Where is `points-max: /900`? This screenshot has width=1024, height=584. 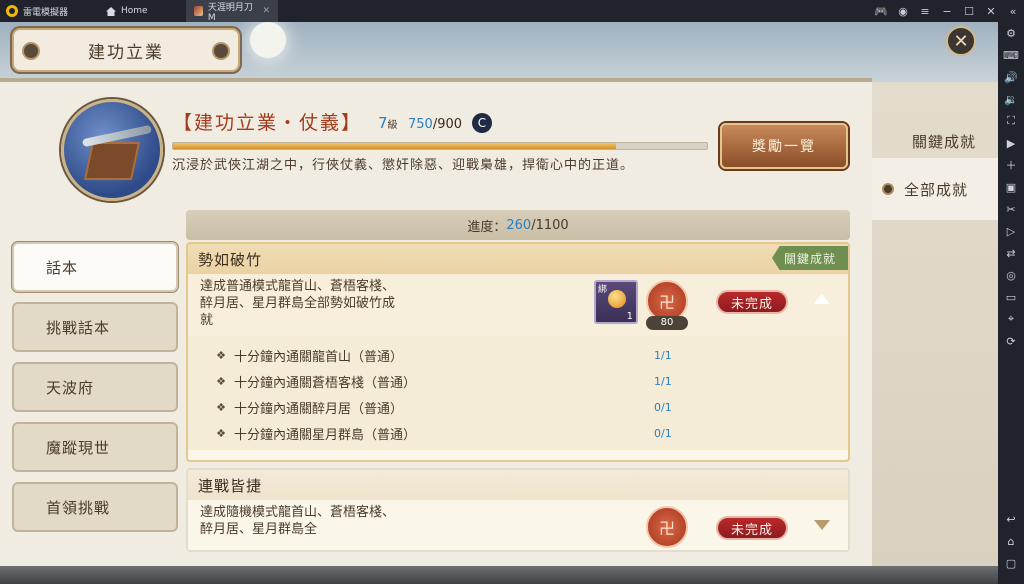
points-max: /900 is located at coordinates (447, 124).